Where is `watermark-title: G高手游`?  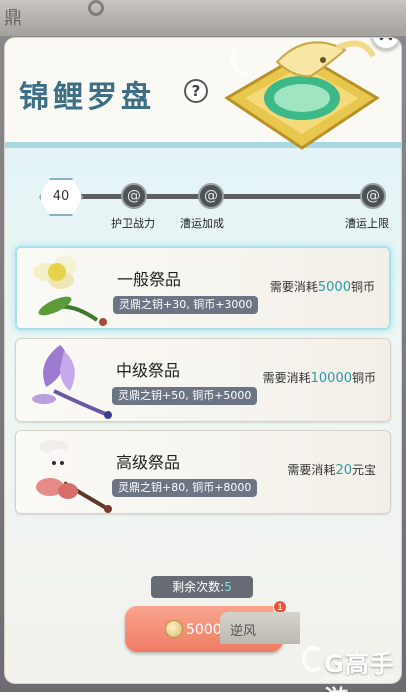
watermark-title: G高手游 is located at coordinates (359, 671).